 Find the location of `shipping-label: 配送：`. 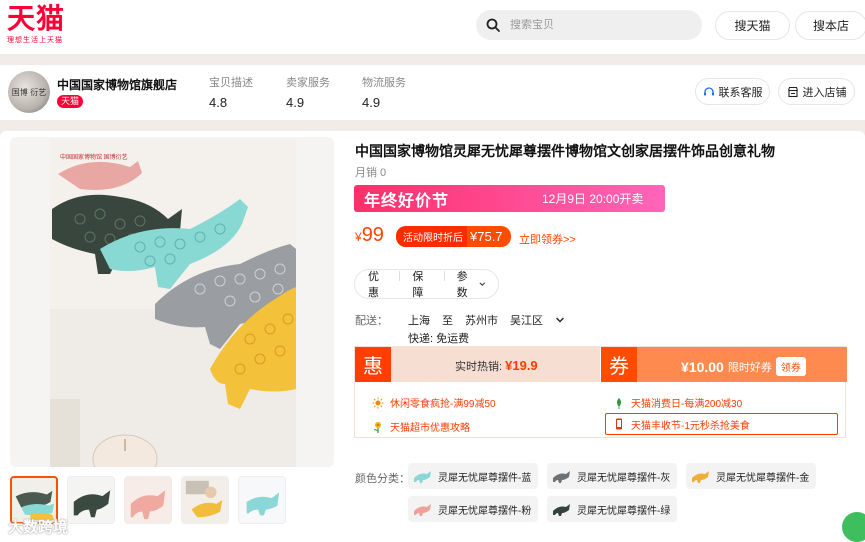

shipping-label: 配送： is located at coordinates (371, 321).